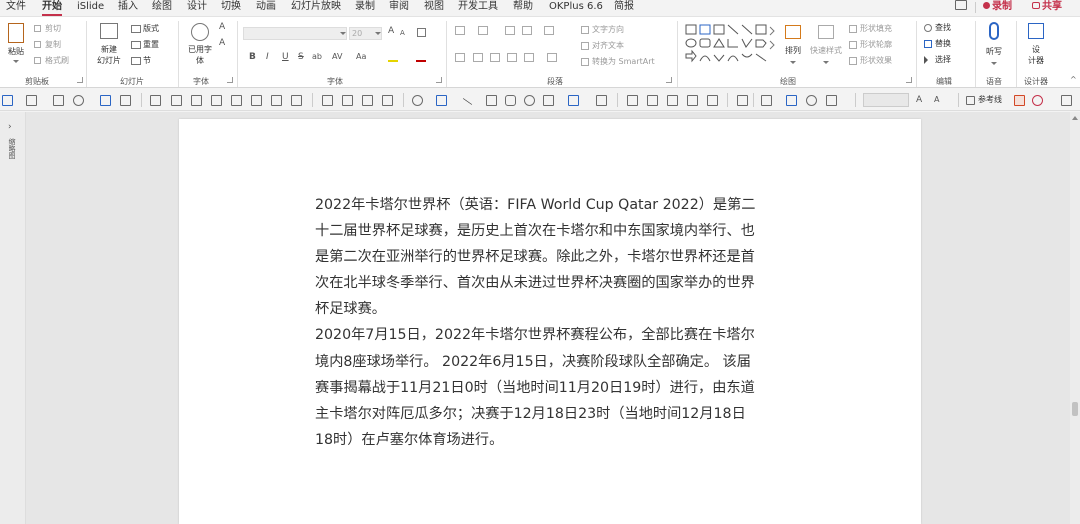 The width and height of the screenshot is (1080, 524). I want to click on rectangle-tool-icon, so click(491, 100).